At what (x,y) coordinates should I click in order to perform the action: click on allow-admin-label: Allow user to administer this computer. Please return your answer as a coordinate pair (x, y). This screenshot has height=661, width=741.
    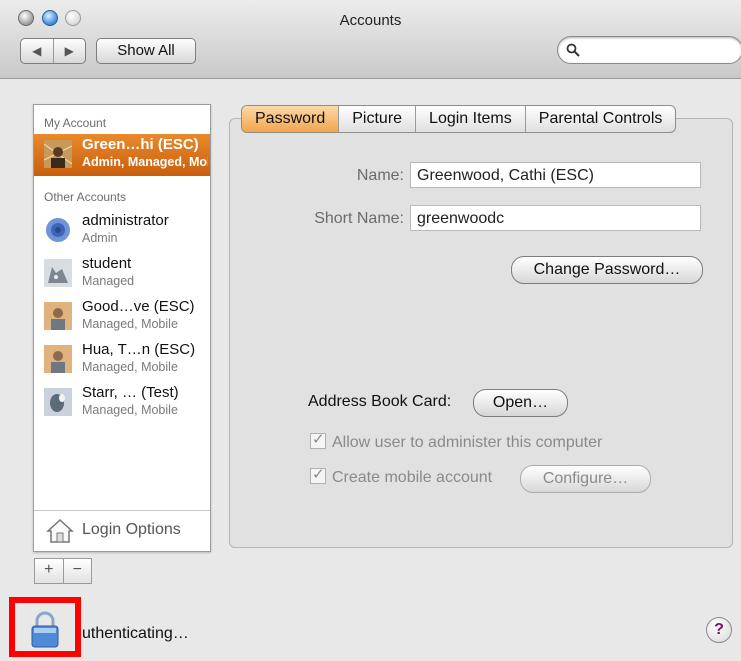
    Looking at the image, I should click on (467, 442).